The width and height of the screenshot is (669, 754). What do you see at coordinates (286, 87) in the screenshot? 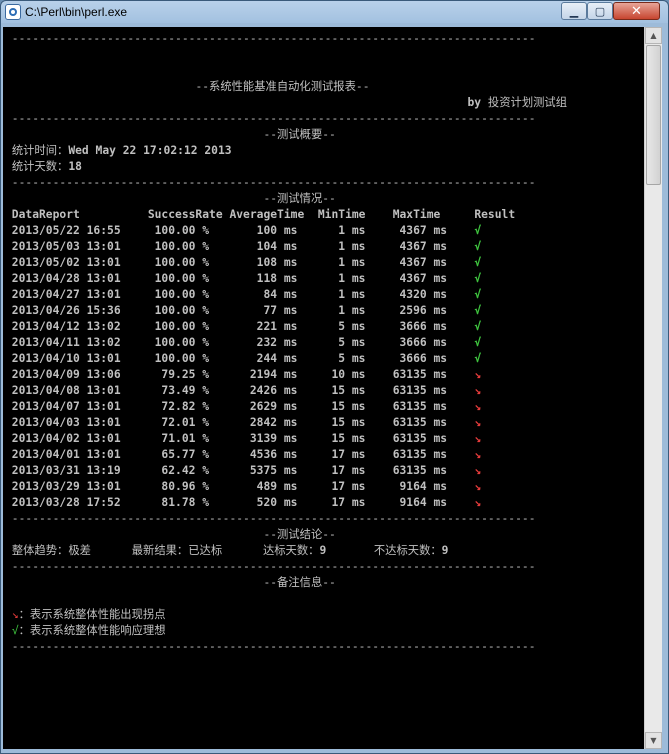
I see `report-title-line: --系统性能基准自动化测试报表--` at bounding box center [286, 87].